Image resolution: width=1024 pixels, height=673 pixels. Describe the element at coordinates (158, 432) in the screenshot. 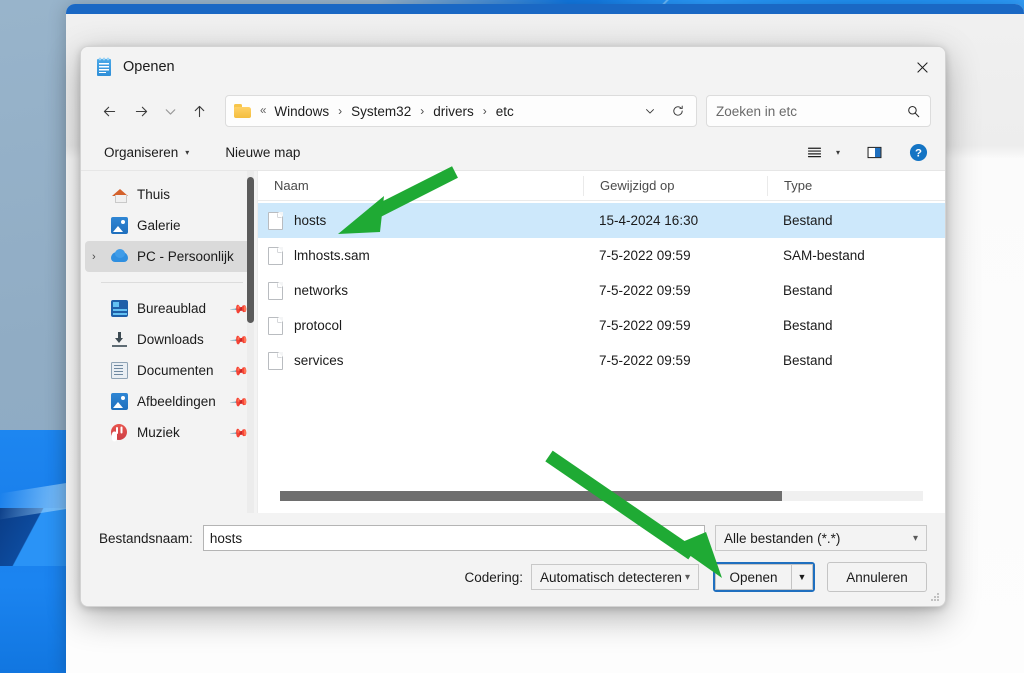

I see `sidebar-item-label: Muziek` at that location.